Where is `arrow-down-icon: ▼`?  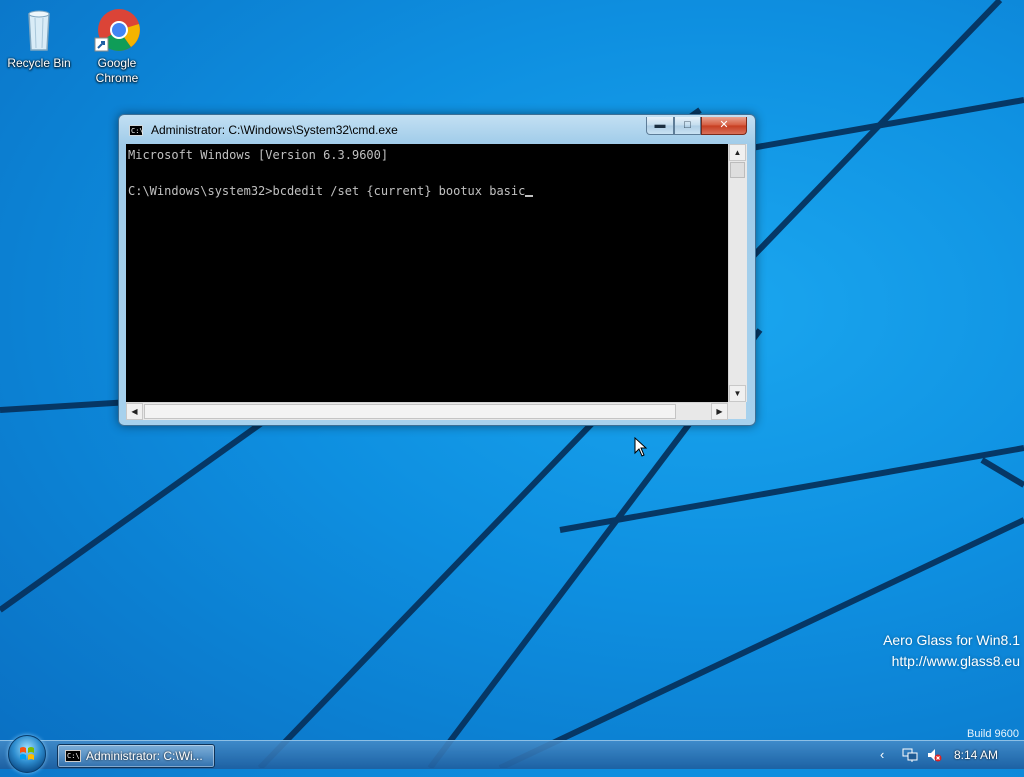 arrow-down-icon: ▼ is located at coordinates (737, 393).